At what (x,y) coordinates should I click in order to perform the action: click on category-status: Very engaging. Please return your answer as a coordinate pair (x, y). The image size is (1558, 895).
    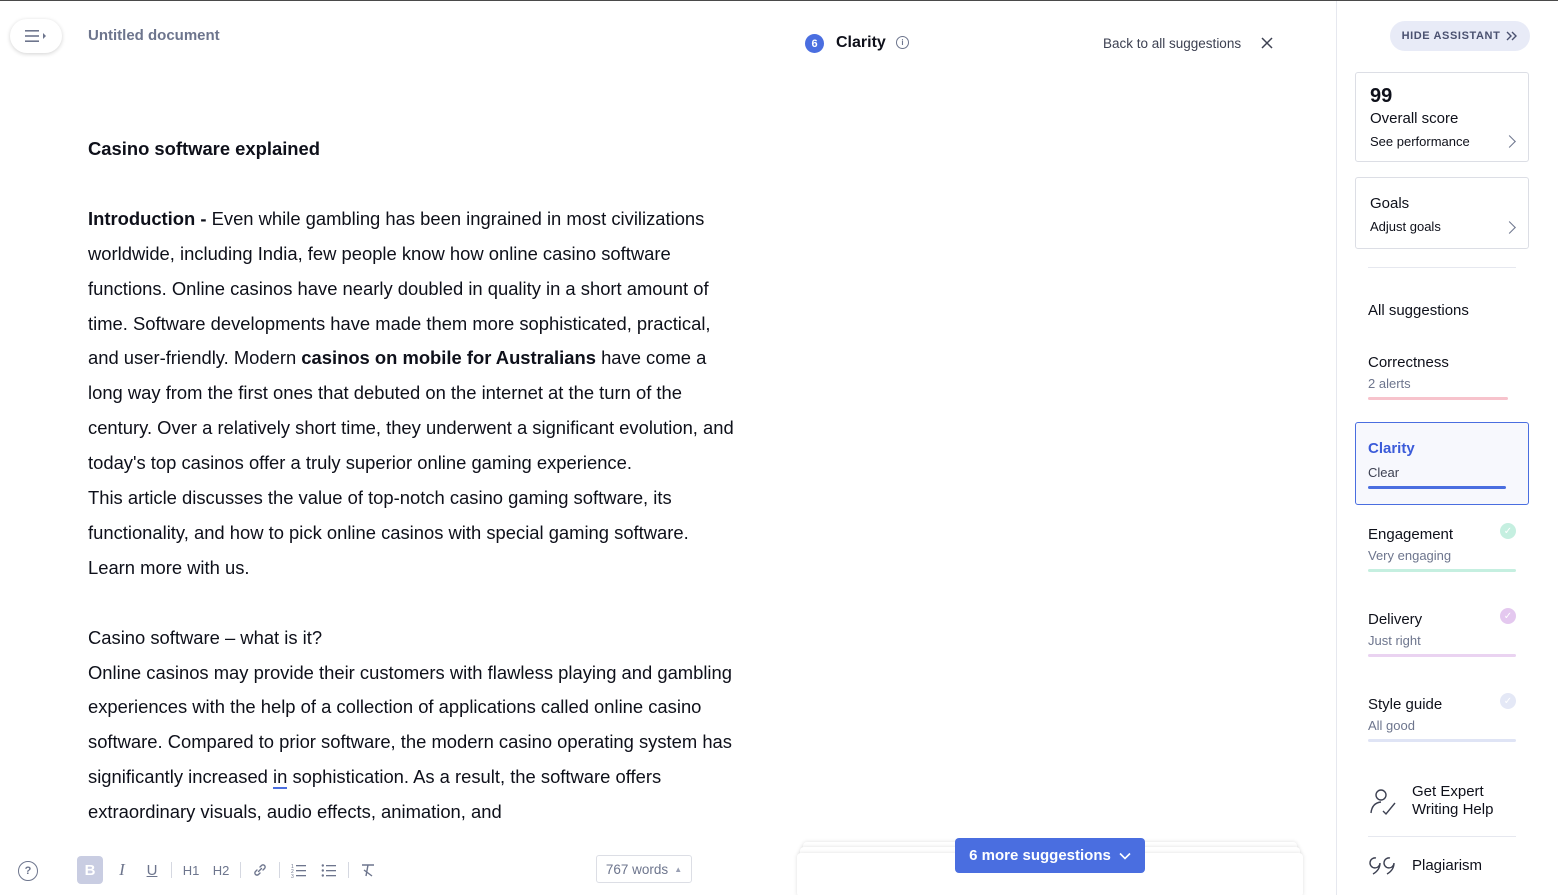
    Looking at the image, I should click on (1410, 555).